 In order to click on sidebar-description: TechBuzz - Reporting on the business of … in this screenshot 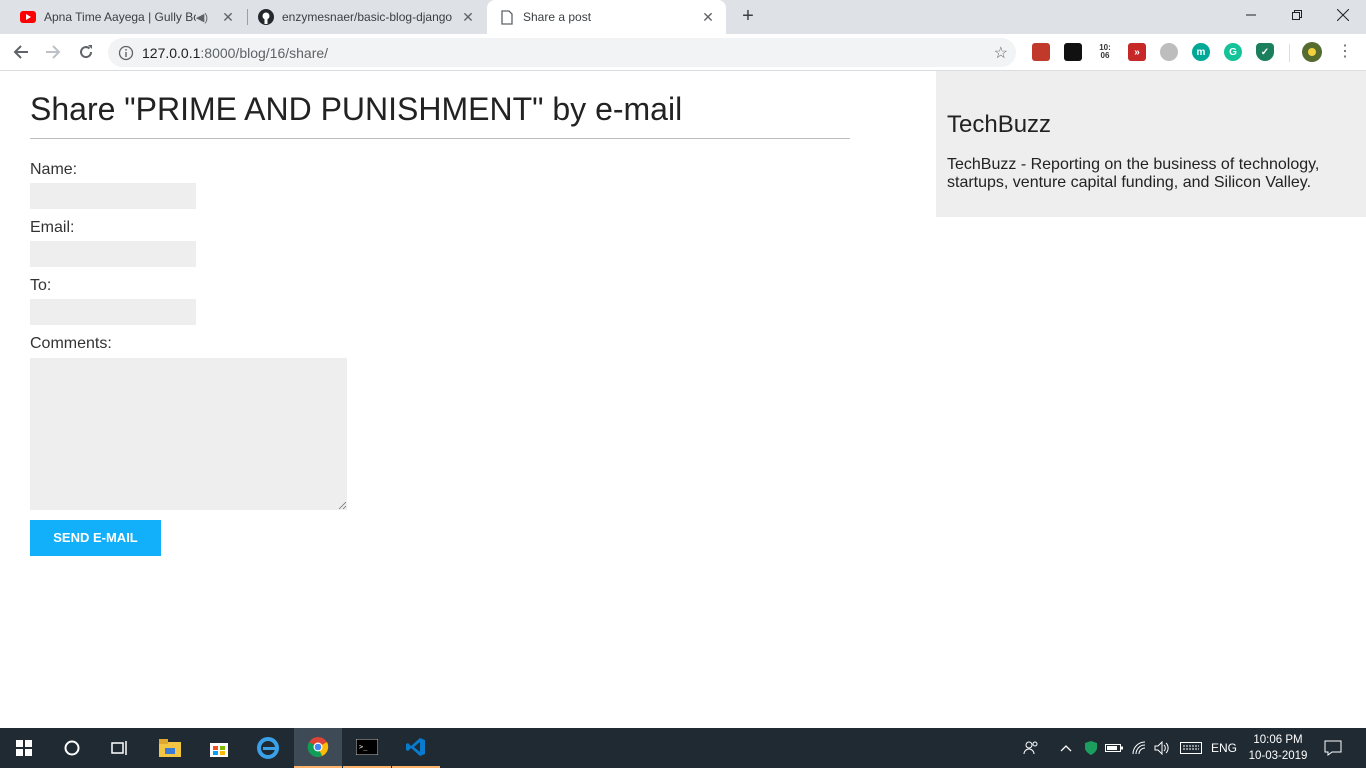, I will do `click(1133, 173)`.